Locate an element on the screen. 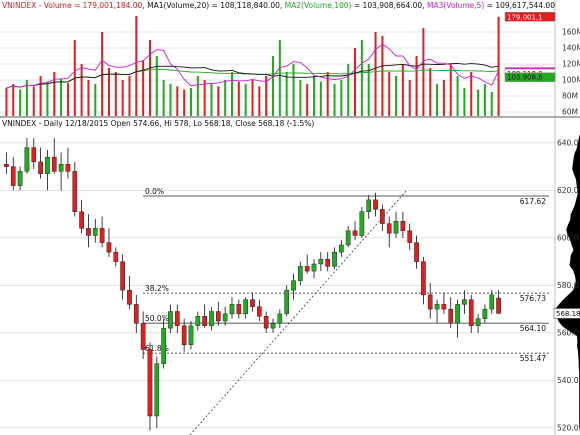 The height and width of the screenshot is (435, 580). volume-tick-label: 160M is located at coordinates (571, 32).